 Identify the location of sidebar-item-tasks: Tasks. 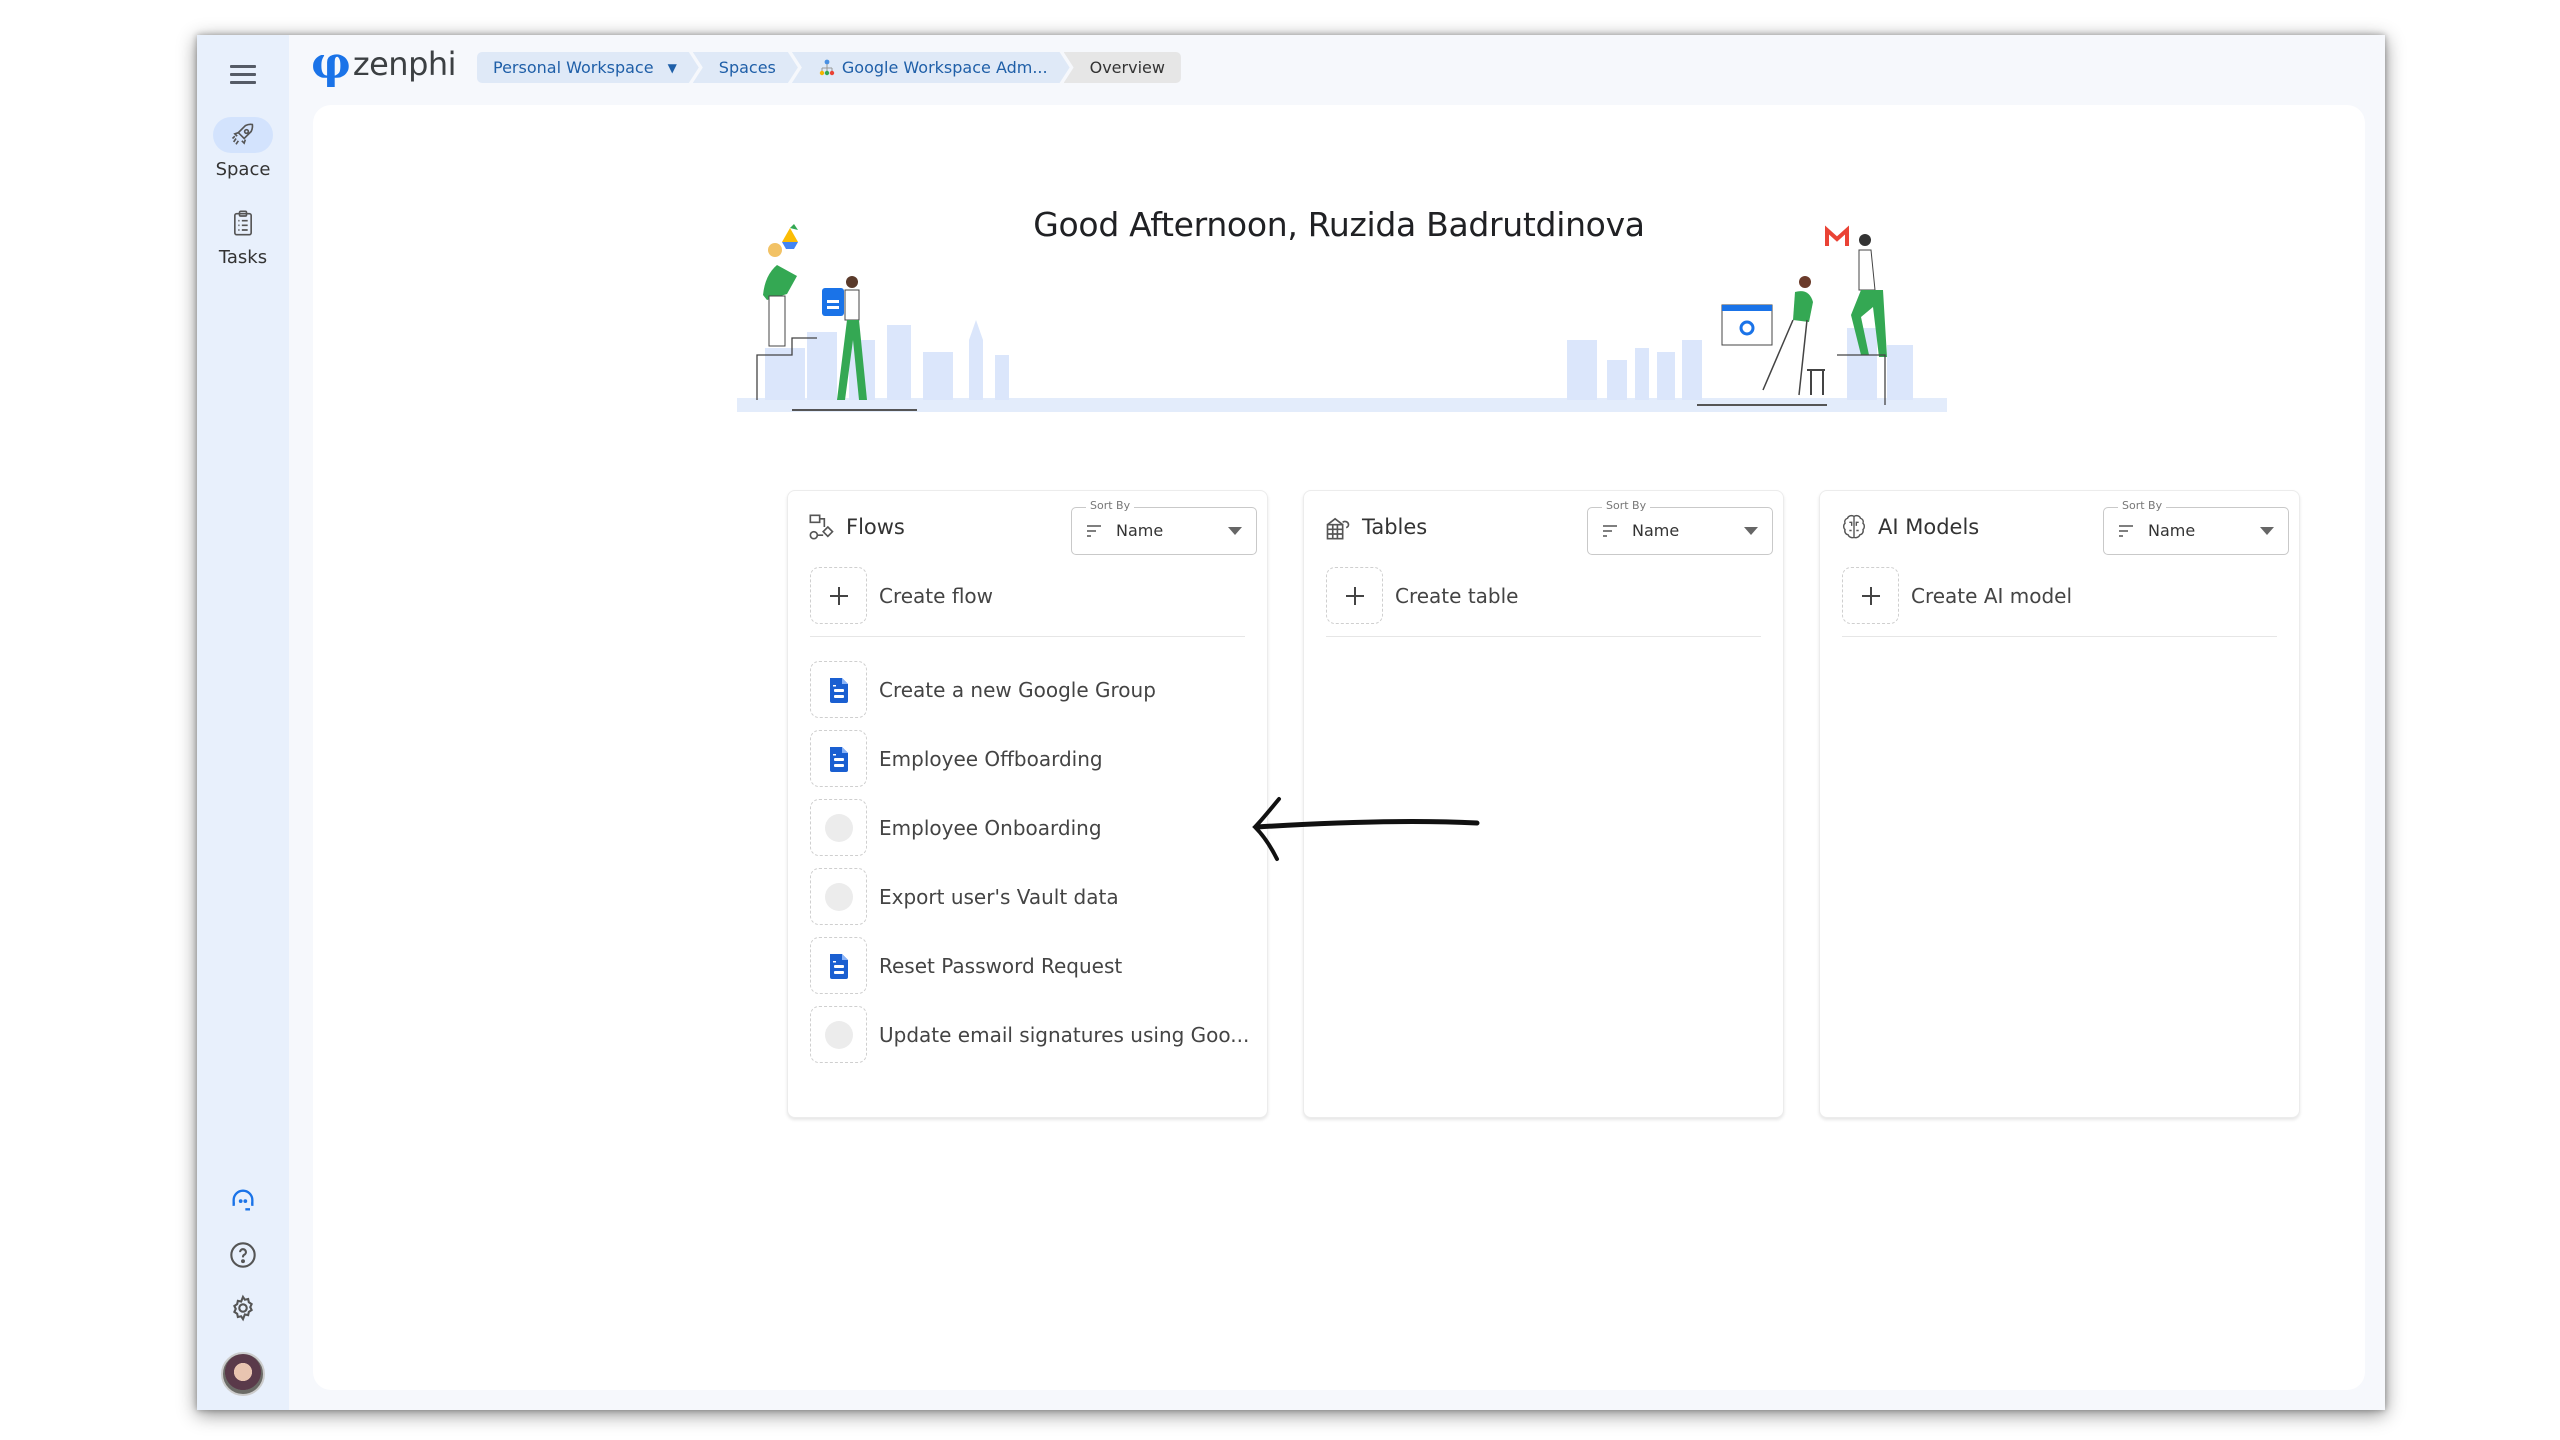
(243, 236).